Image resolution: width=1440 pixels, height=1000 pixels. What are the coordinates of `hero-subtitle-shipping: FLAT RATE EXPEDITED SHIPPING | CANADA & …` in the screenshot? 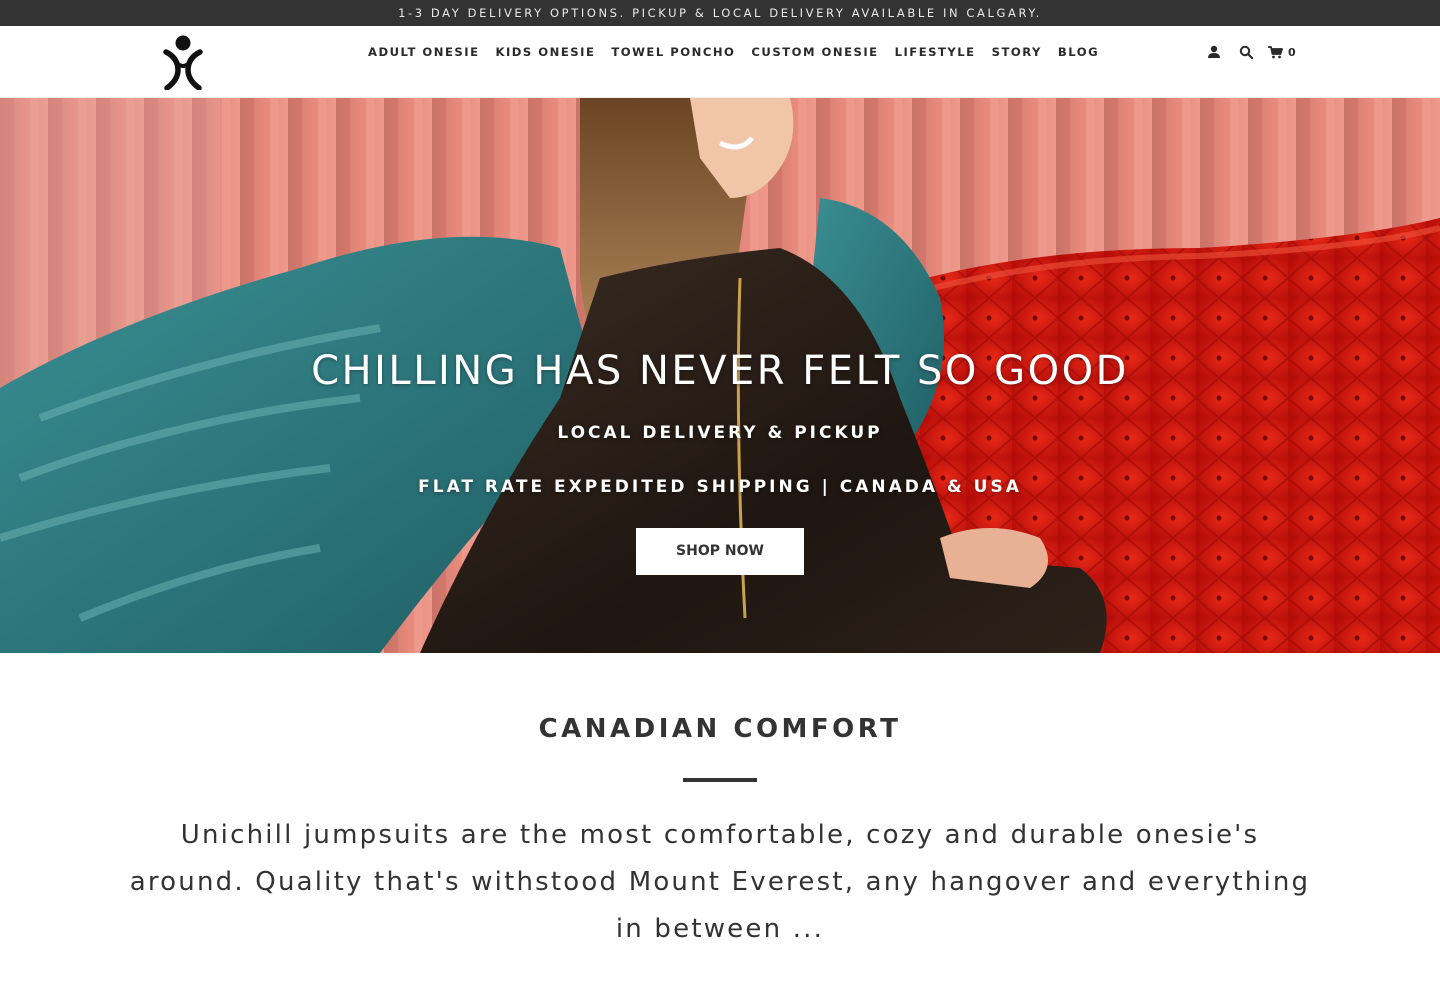 It's located at (720, 487).